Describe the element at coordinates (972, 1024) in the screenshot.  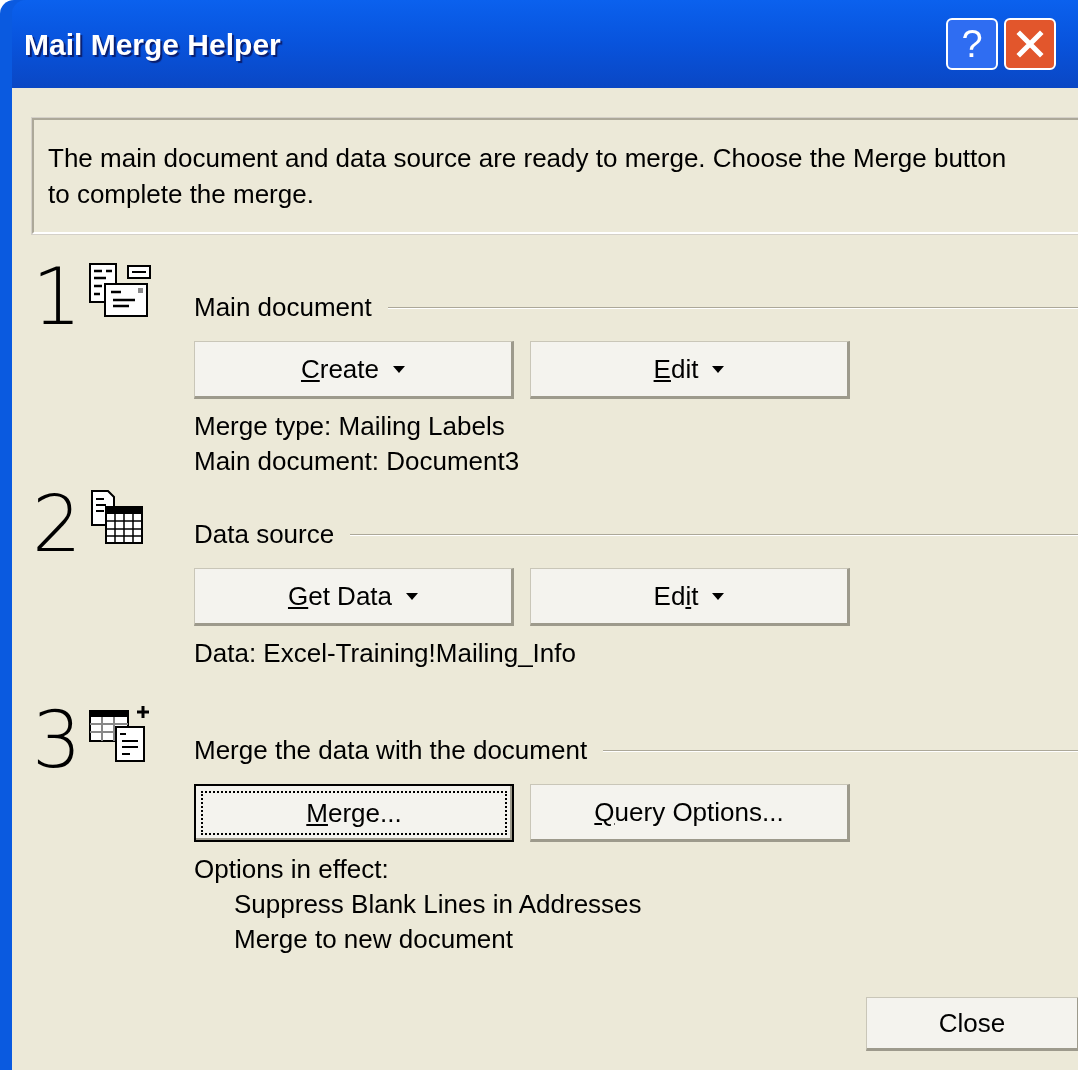
I see `close-dialog-button: Close` at that location.